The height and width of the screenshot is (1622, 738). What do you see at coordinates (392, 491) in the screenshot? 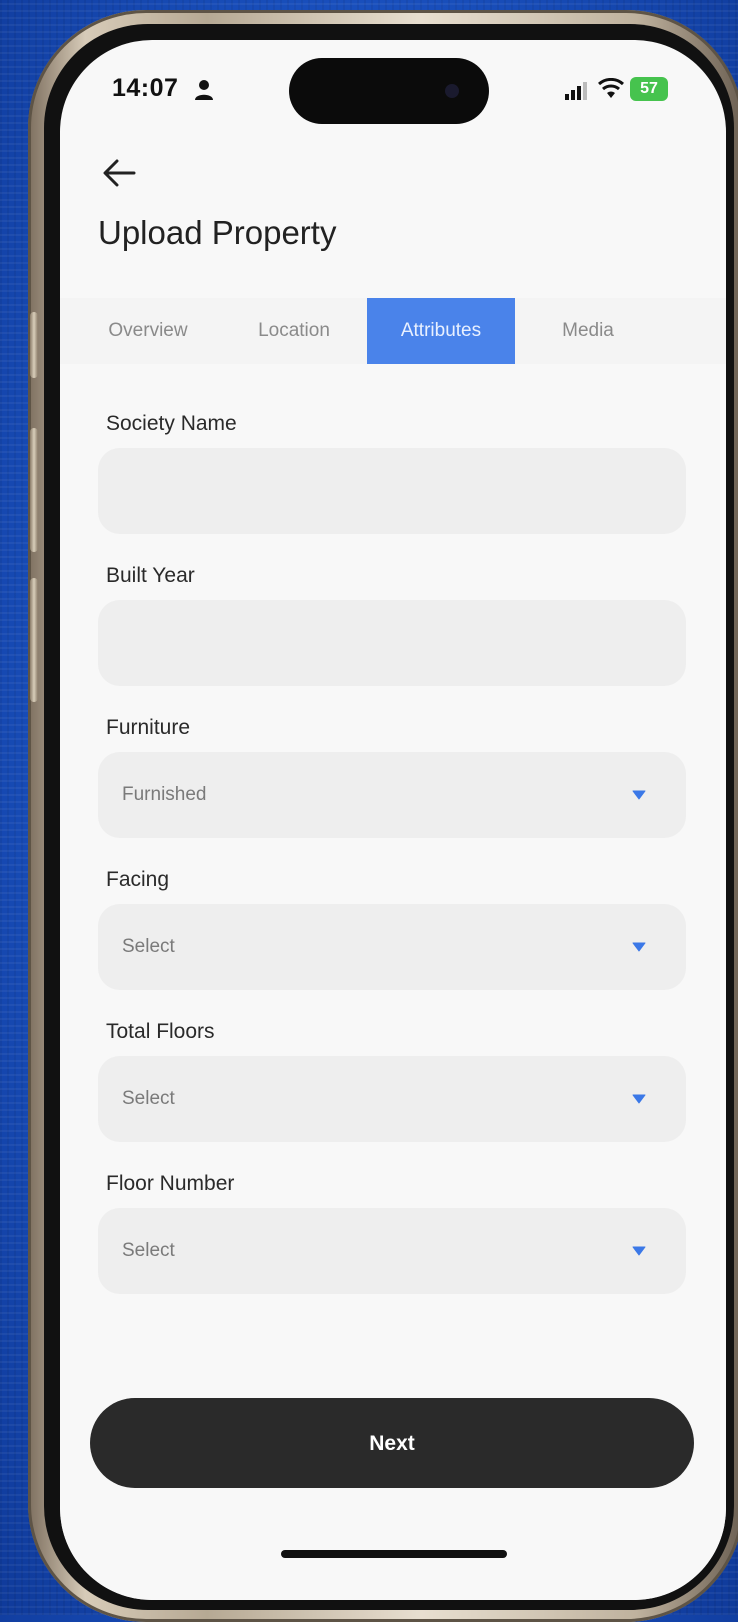
I see `society-name-input` at bounding box center [392, 491].